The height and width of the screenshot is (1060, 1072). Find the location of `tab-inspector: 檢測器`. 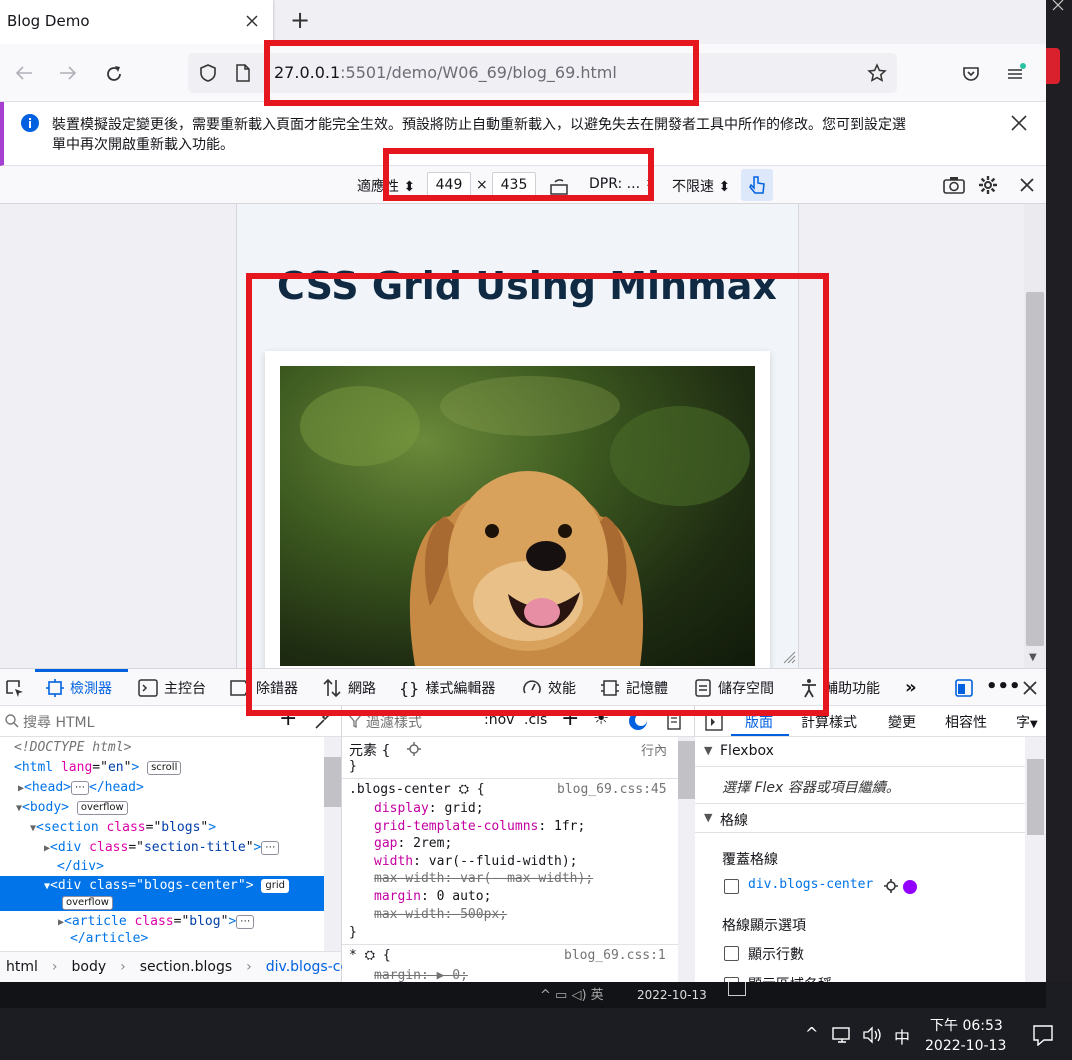

tab-inspector: 檢測器 is located at coordinates (79, 688).